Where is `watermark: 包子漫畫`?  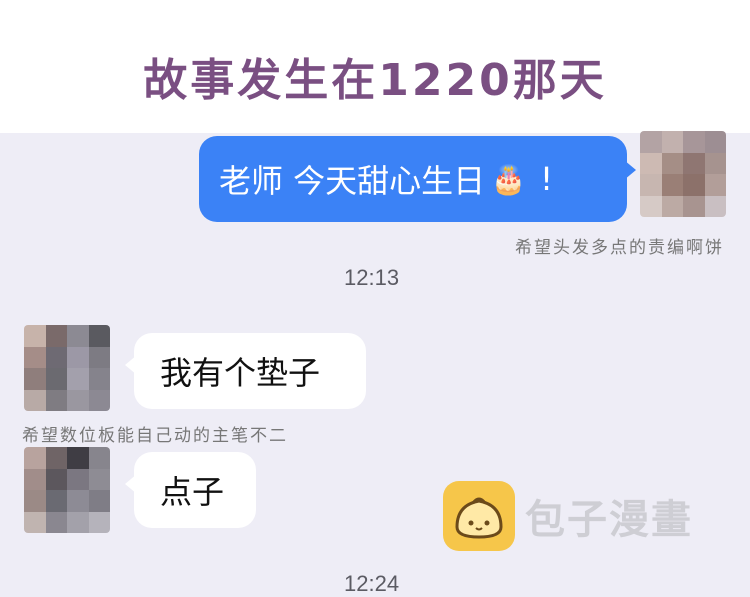
watermark: 包子漫畫 is located at coordinates (568, 516).